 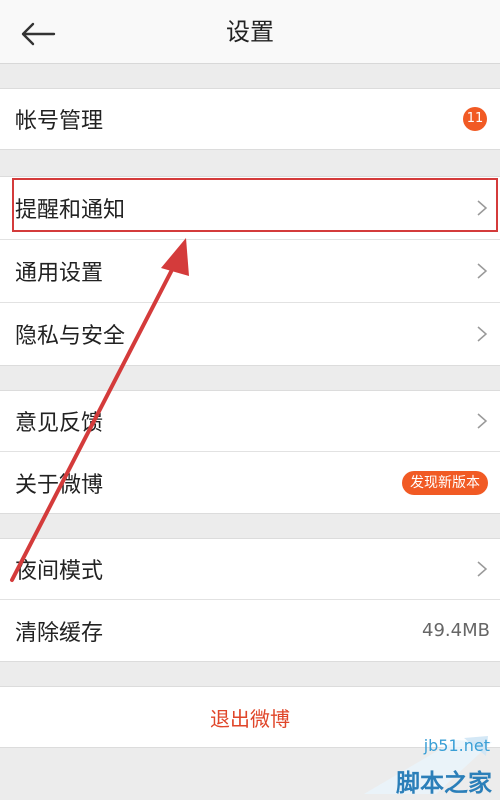 I want to click on account-group: 帐号管理 11, so click(x=250, y=119).